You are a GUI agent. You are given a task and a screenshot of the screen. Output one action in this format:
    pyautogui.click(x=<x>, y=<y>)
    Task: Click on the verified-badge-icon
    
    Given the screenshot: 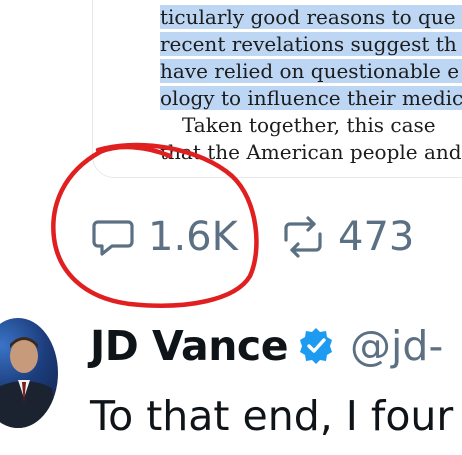 What is the action you would take?
    pyautogui.click(x=316, y=346)
    